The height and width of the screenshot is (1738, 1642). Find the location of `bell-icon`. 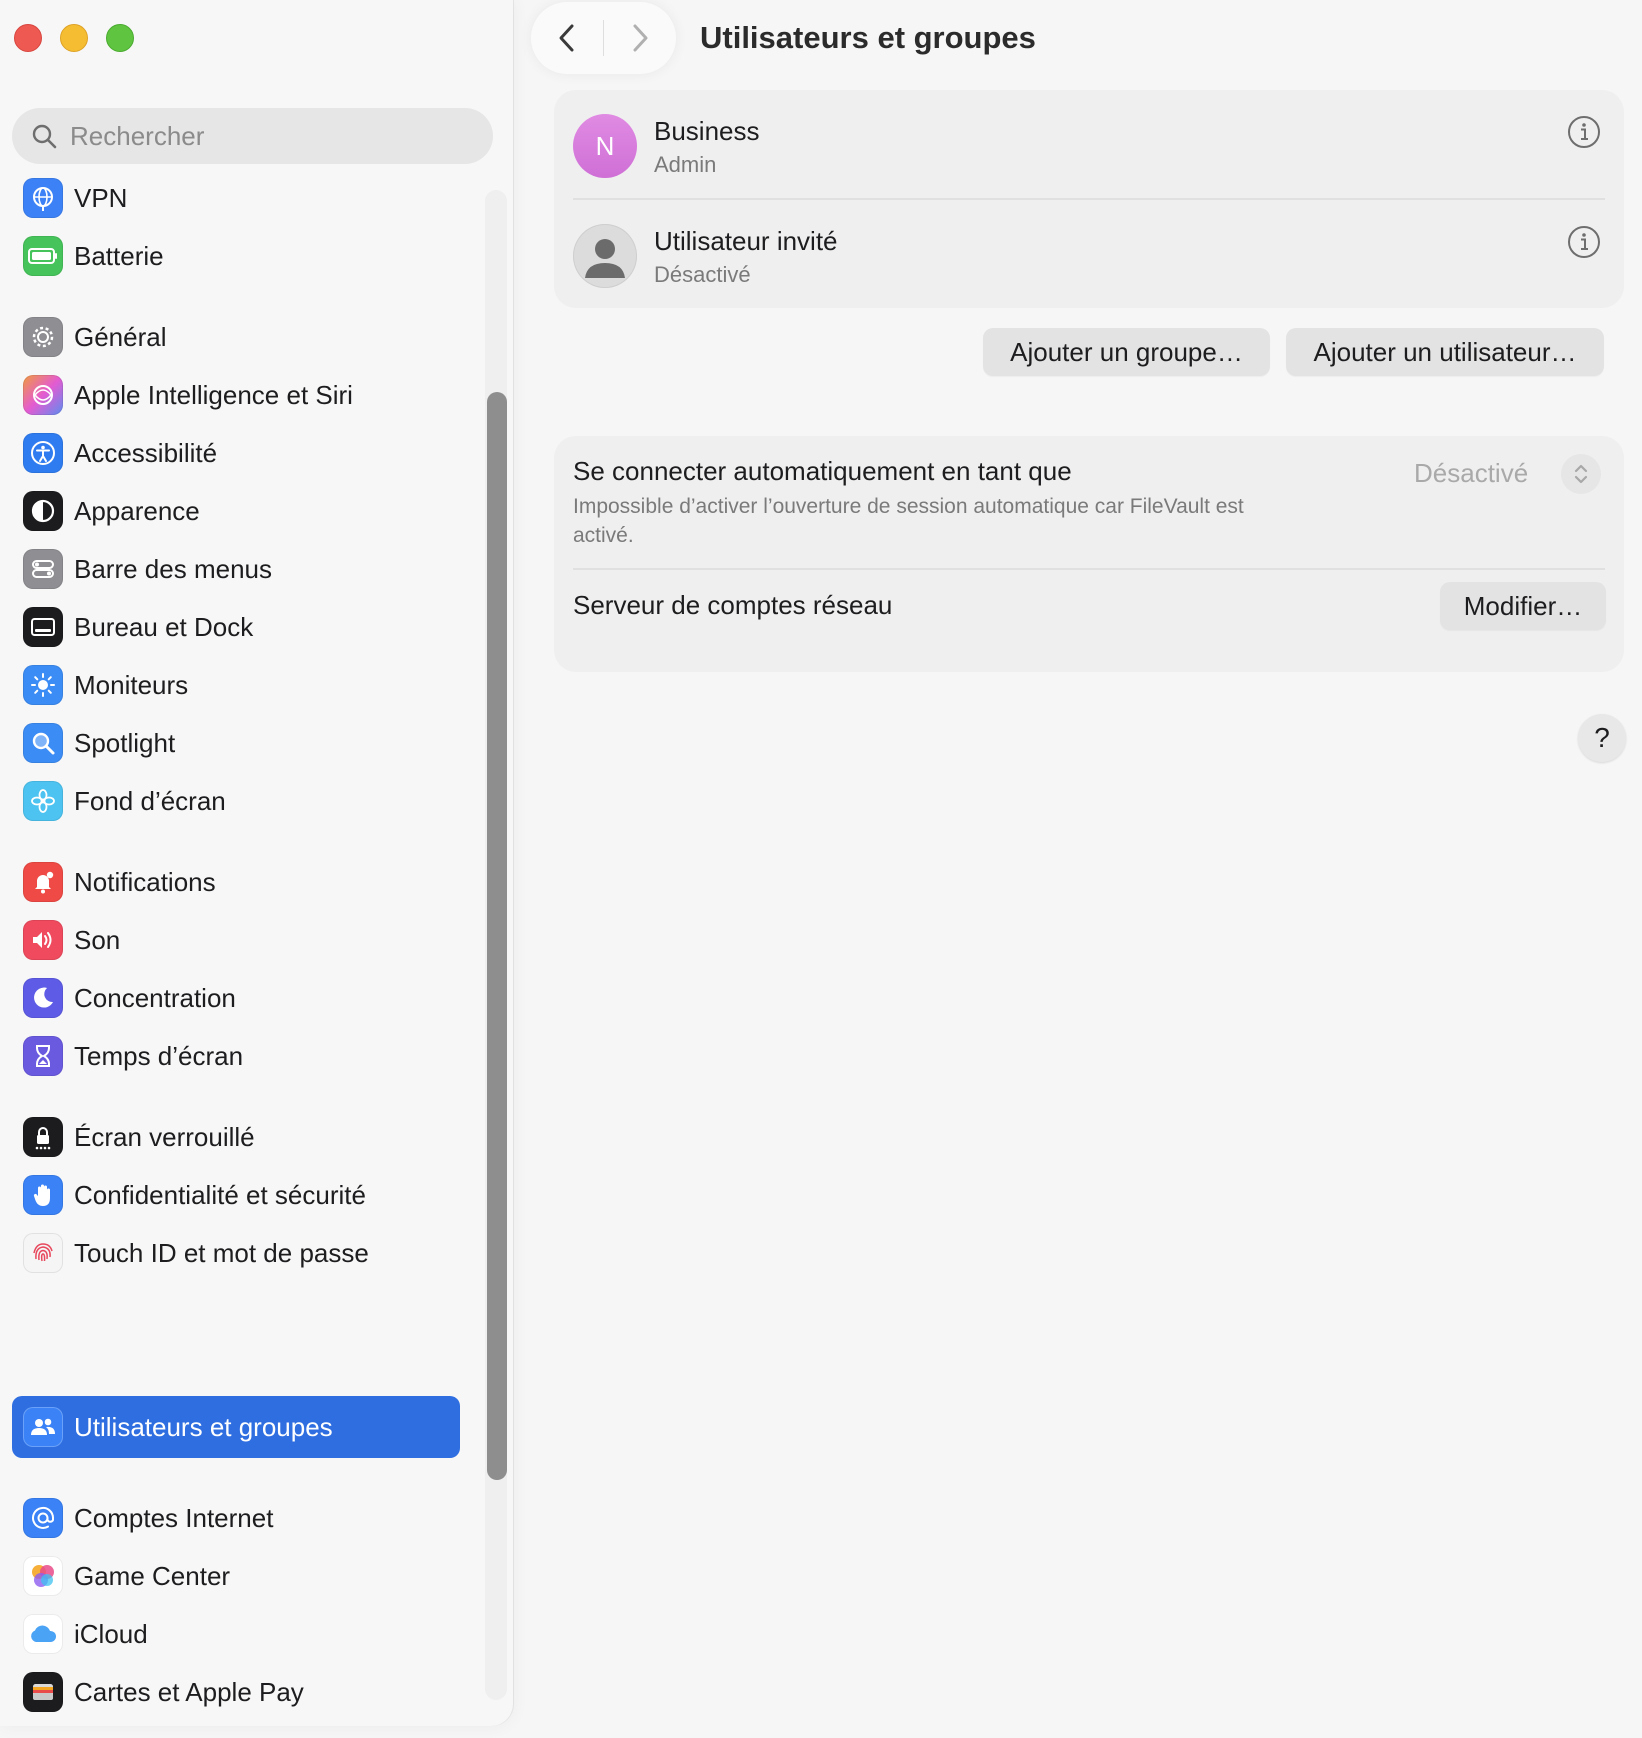

bell-icon is located at coordinates (43, 882).